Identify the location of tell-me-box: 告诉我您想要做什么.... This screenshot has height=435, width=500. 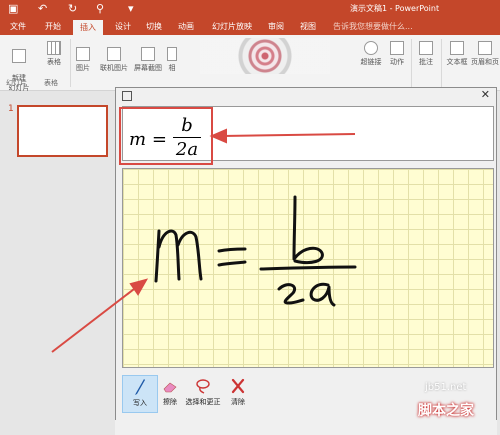
(373, 26).